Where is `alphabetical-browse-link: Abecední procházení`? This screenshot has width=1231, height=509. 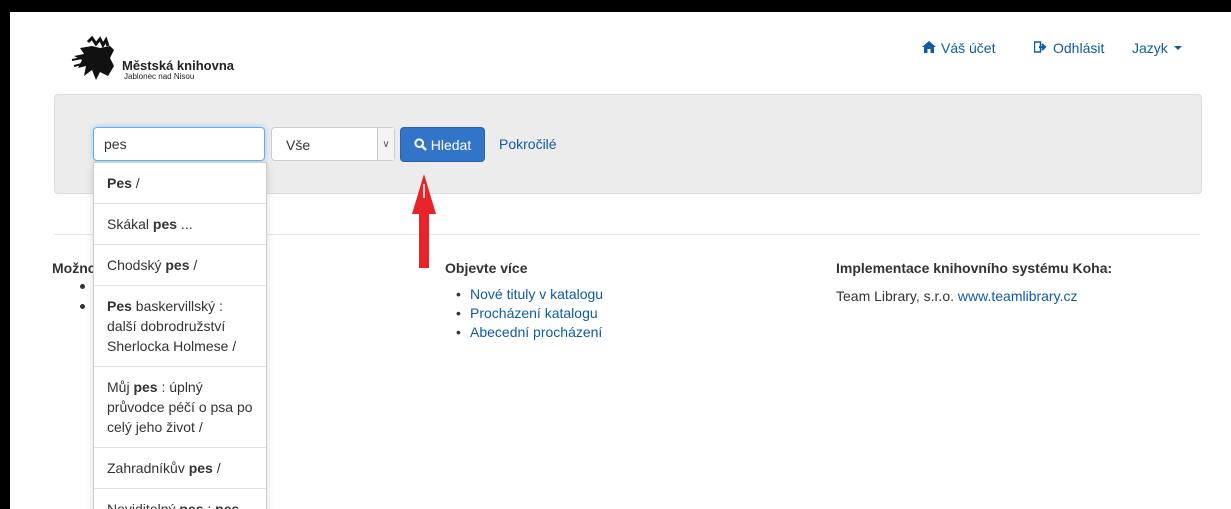
alphabetical-browse-link: Abecední procházení is located at coordinates (529, 332).